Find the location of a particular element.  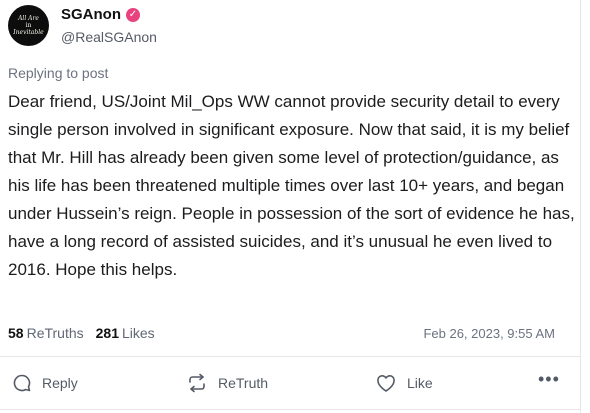

avatar-text-line2: in is located at coordinates (28, 25).